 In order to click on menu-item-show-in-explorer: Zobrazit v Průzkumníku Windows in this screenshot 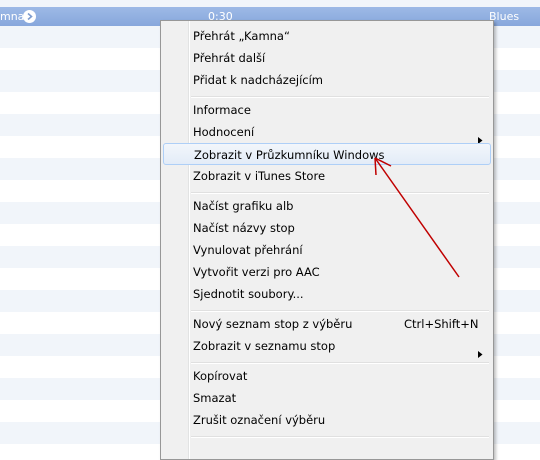, I will do `click(327, 154)`.